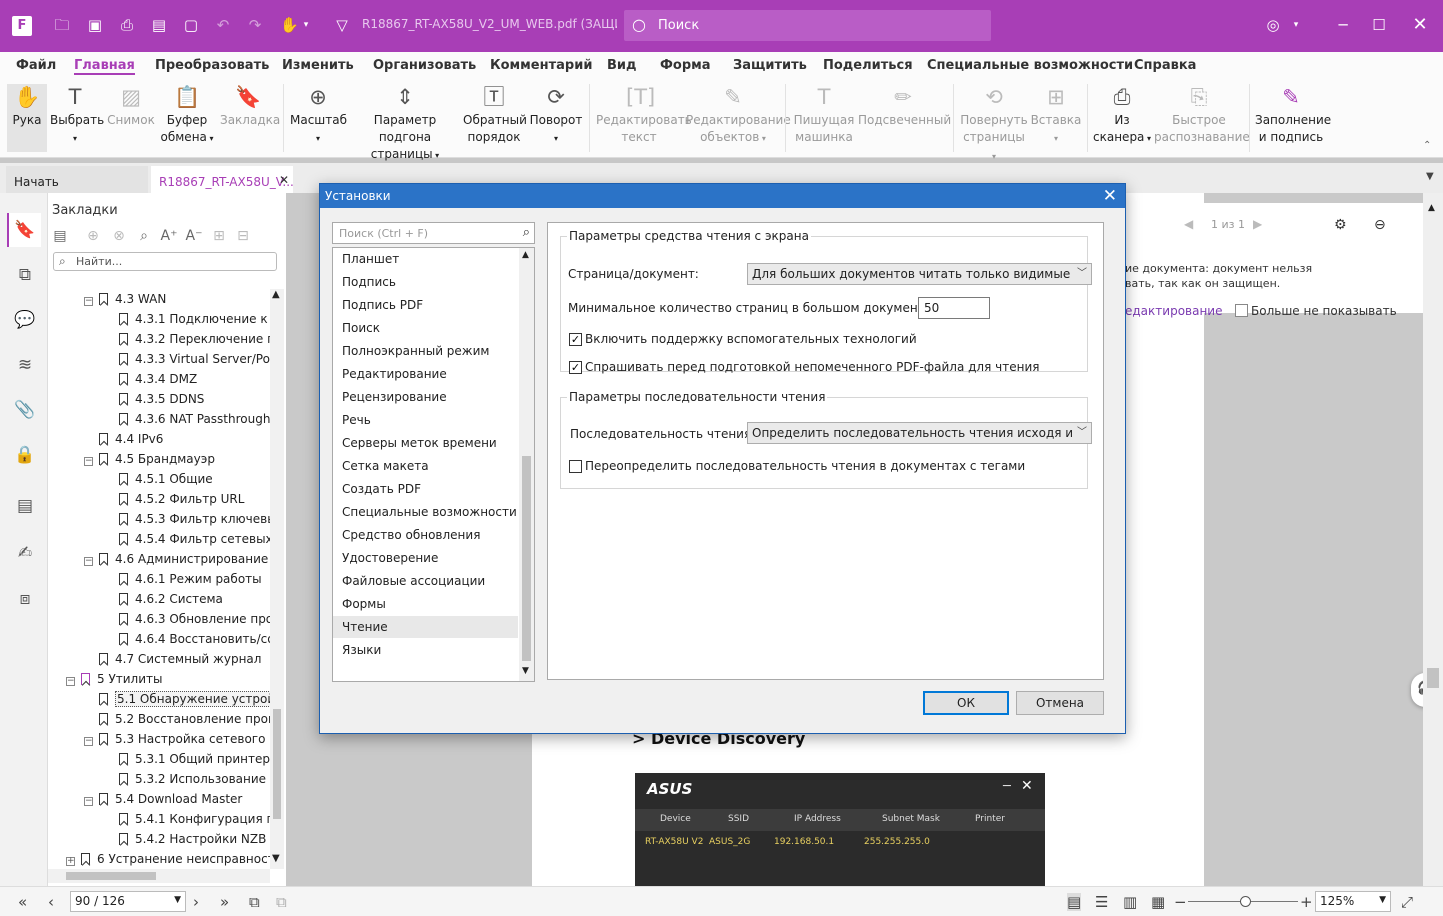 This screenshot has width=1443, height=916. Describe the element at coordinates (541, 65) in the screenshot. I see `menu-comment: Комментарий` at that location.